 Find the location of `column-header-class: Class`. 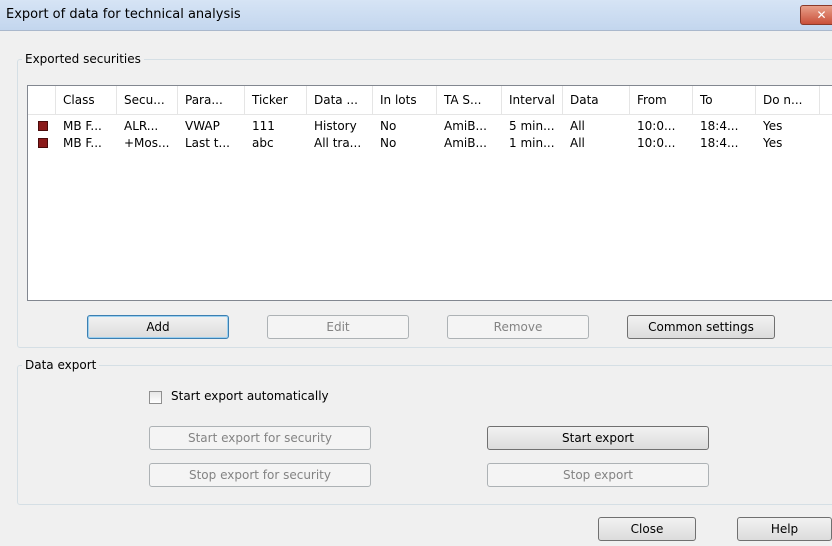

column-header-class: Class is located at coordinates (86, 100).